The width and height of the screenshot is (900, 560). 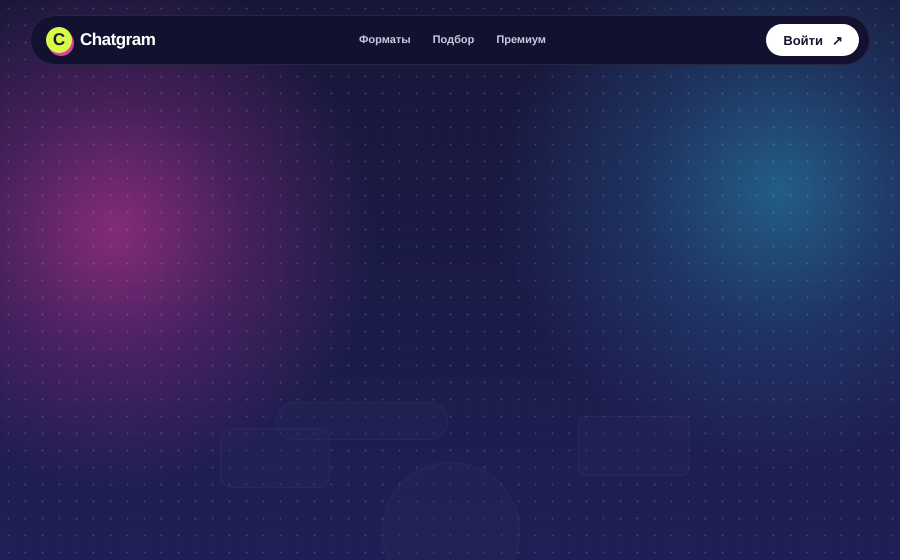 I want to click on login-button: Войти ↗, so click(x=812, y=40).